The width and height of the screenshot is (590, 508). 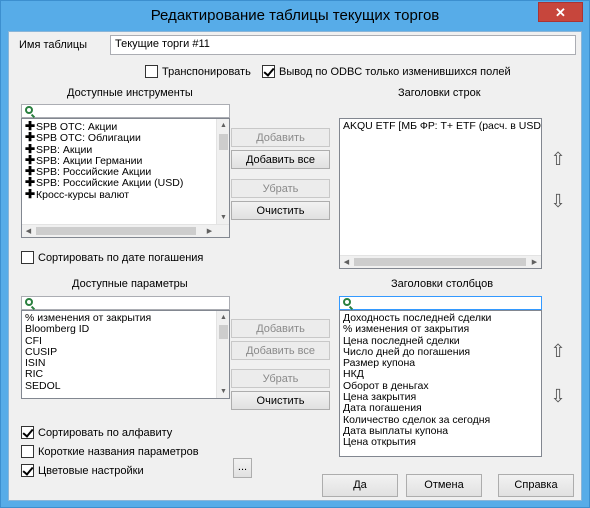 I want to click on odbc-label: Вывод по ODBC только изменившихся полей, so click(x=395, y=71).